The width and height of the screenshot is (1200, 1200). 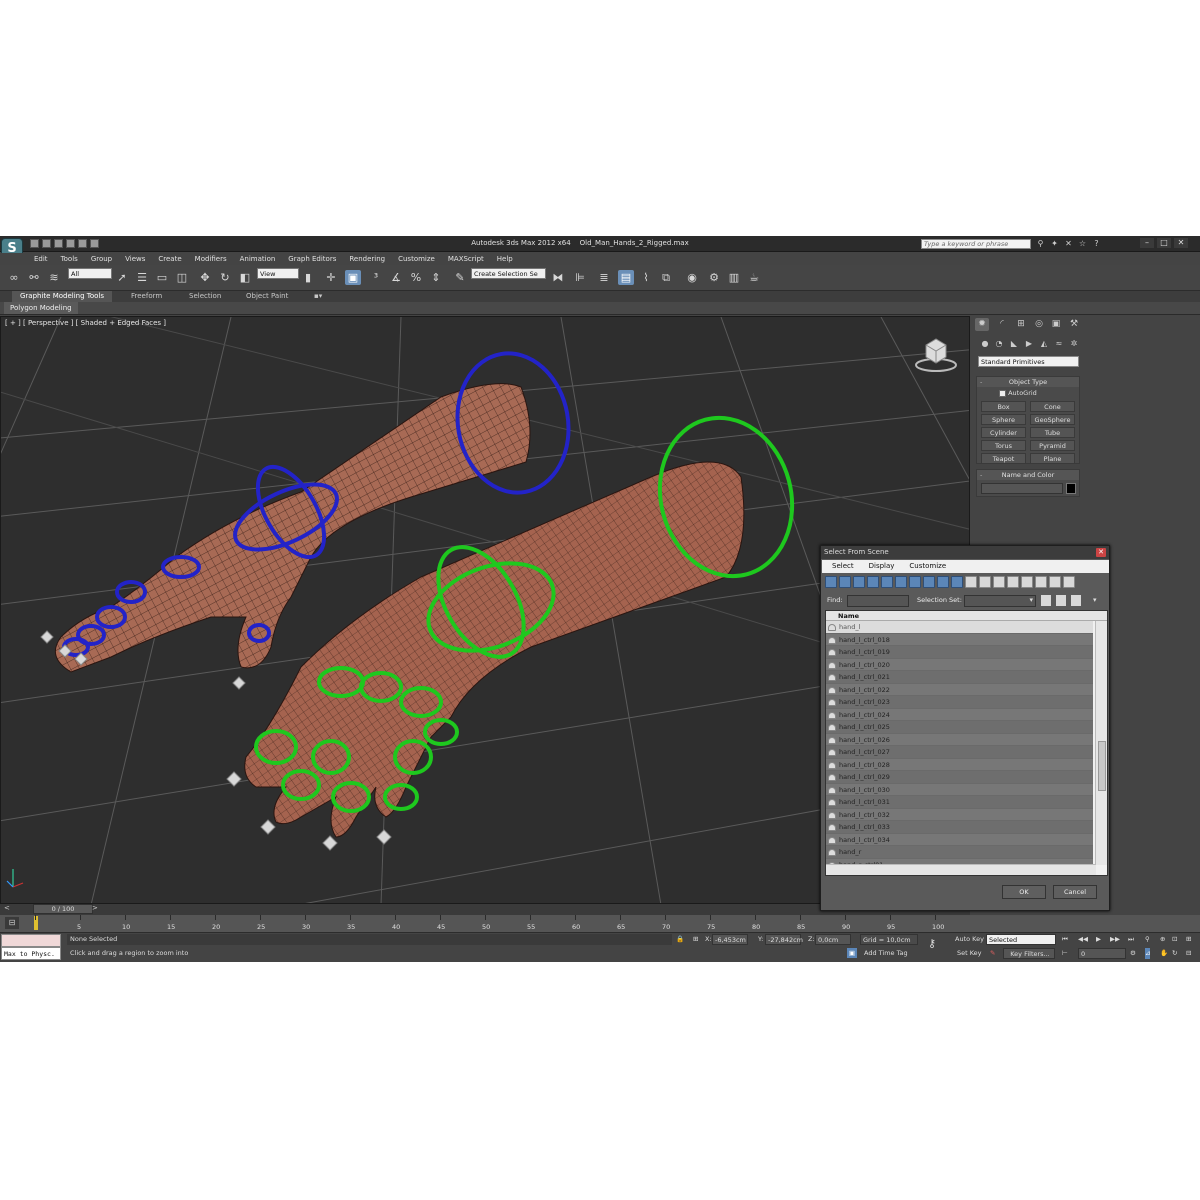 What do you see at coordinates (915, 582) in the screenshot?
I see `filter-groups-icon` at bounding box center [915, 582].